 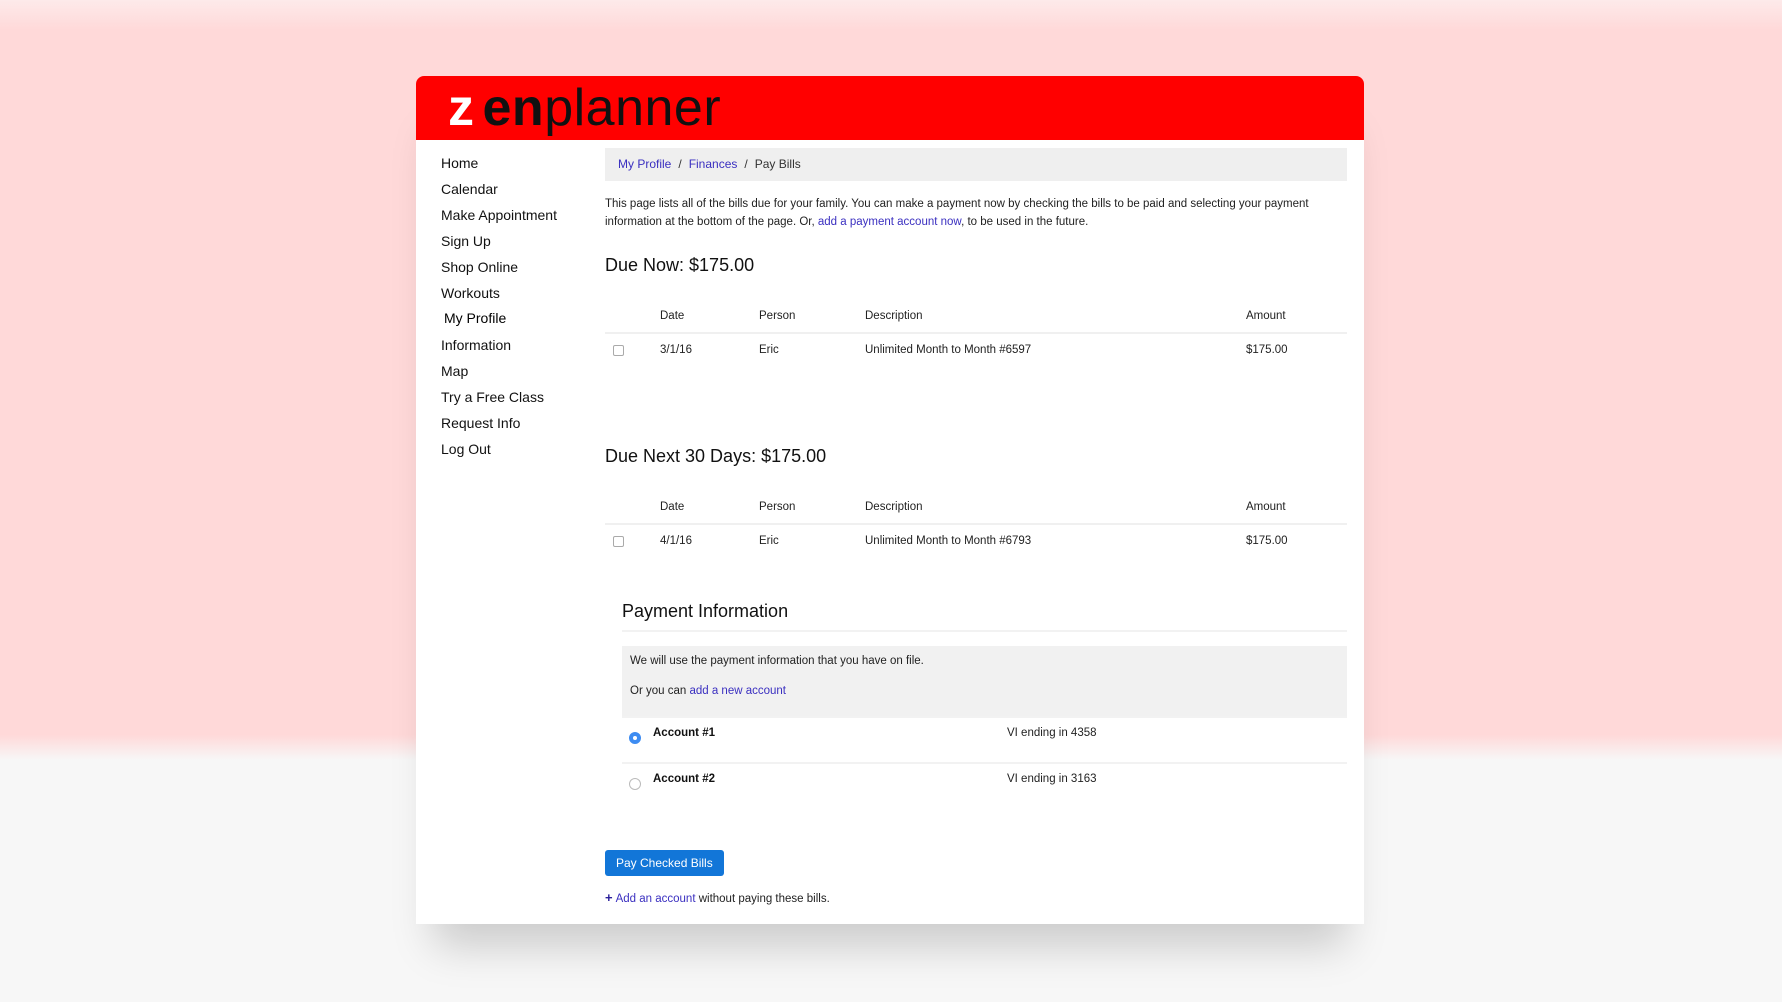 What do you see at coordinates (475, 318) in the screenshot?
I see `sidebar-section-my-profile: My Profile` at bounding box center [475, 318].